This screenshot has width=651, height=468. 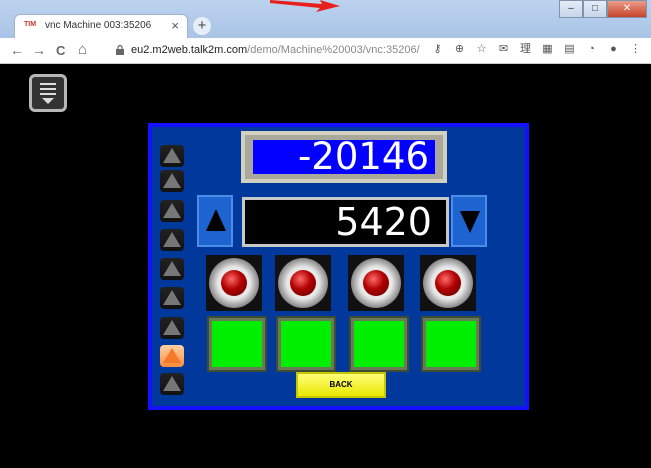 I want to click on tab-strip: TIM vnc Machine 003:35206 × + – □ ✕, so click(x=325, y=19).